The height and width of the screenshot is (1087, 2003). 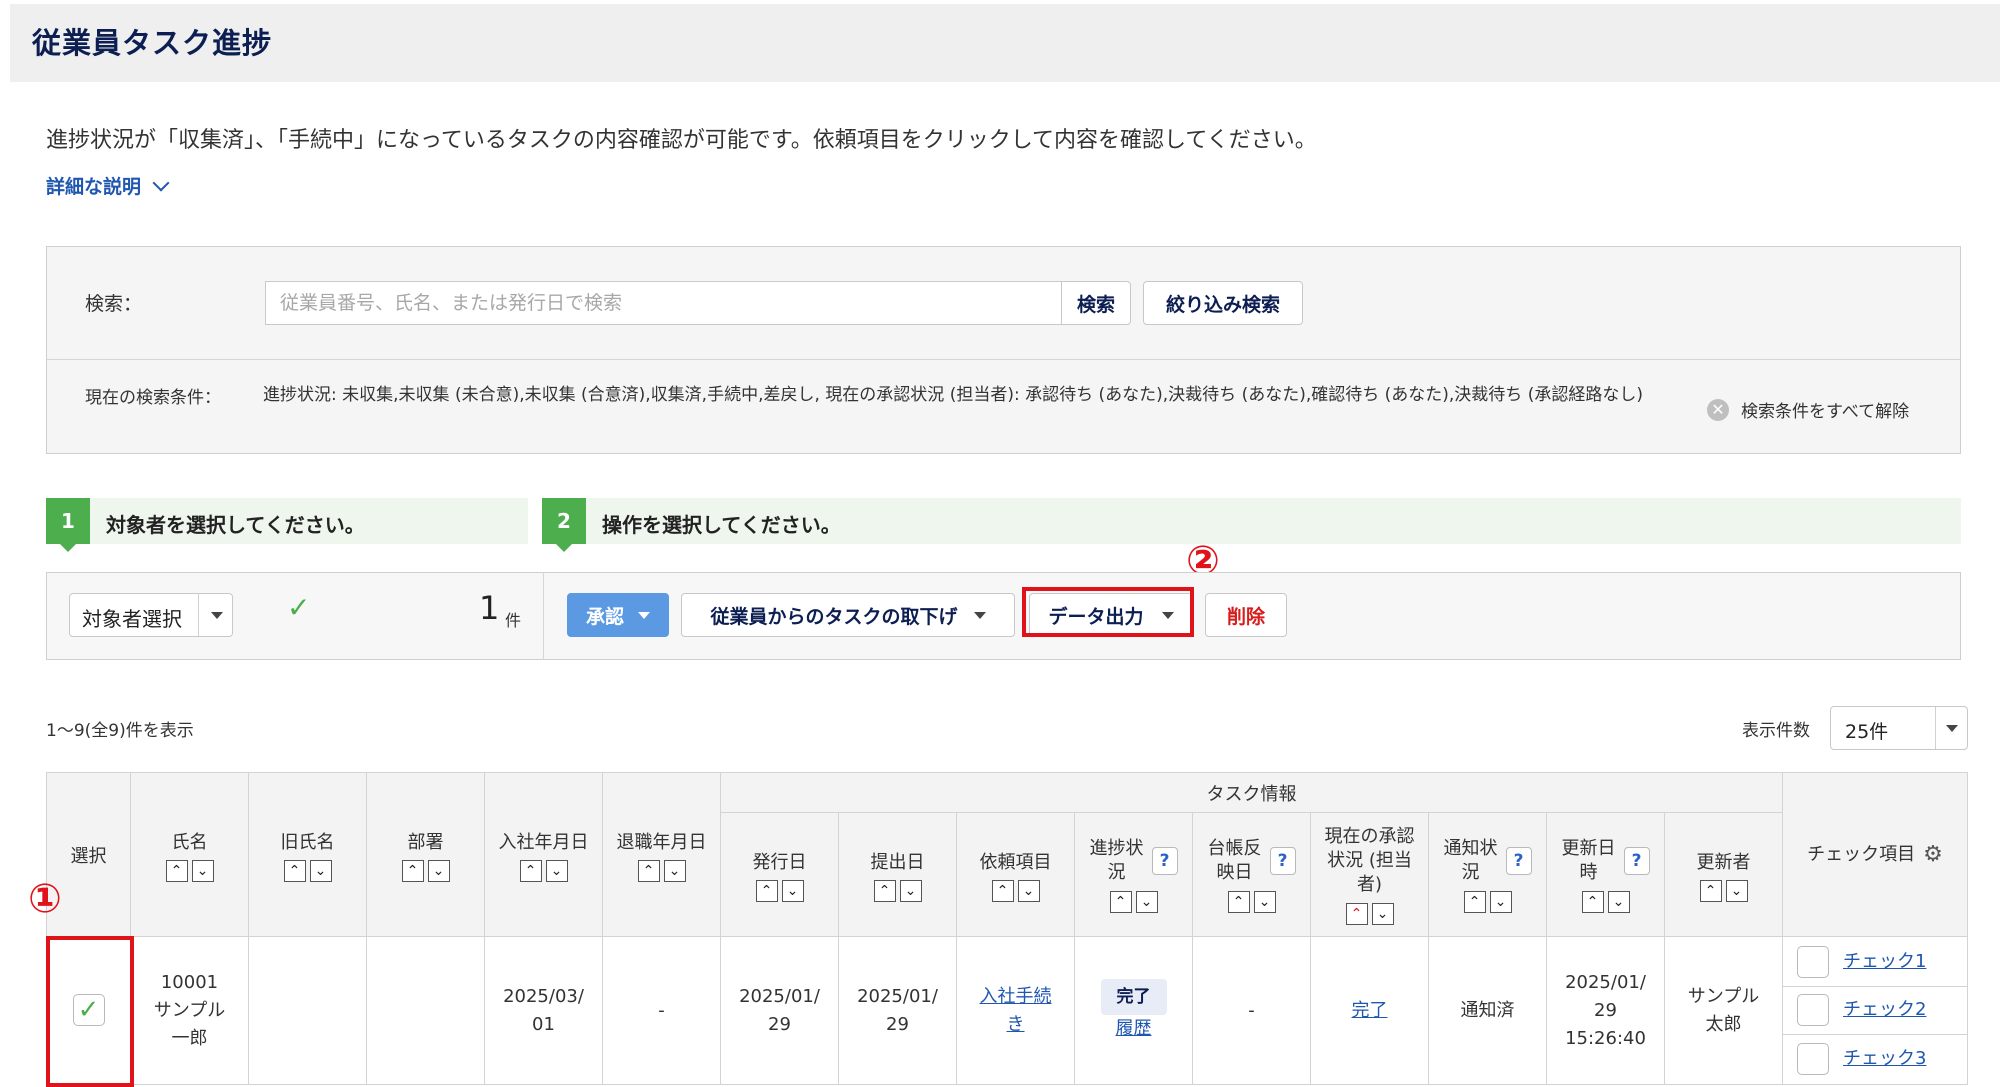 I want to click on check-item-link: チェック2, so click(x=1884, y=1010).